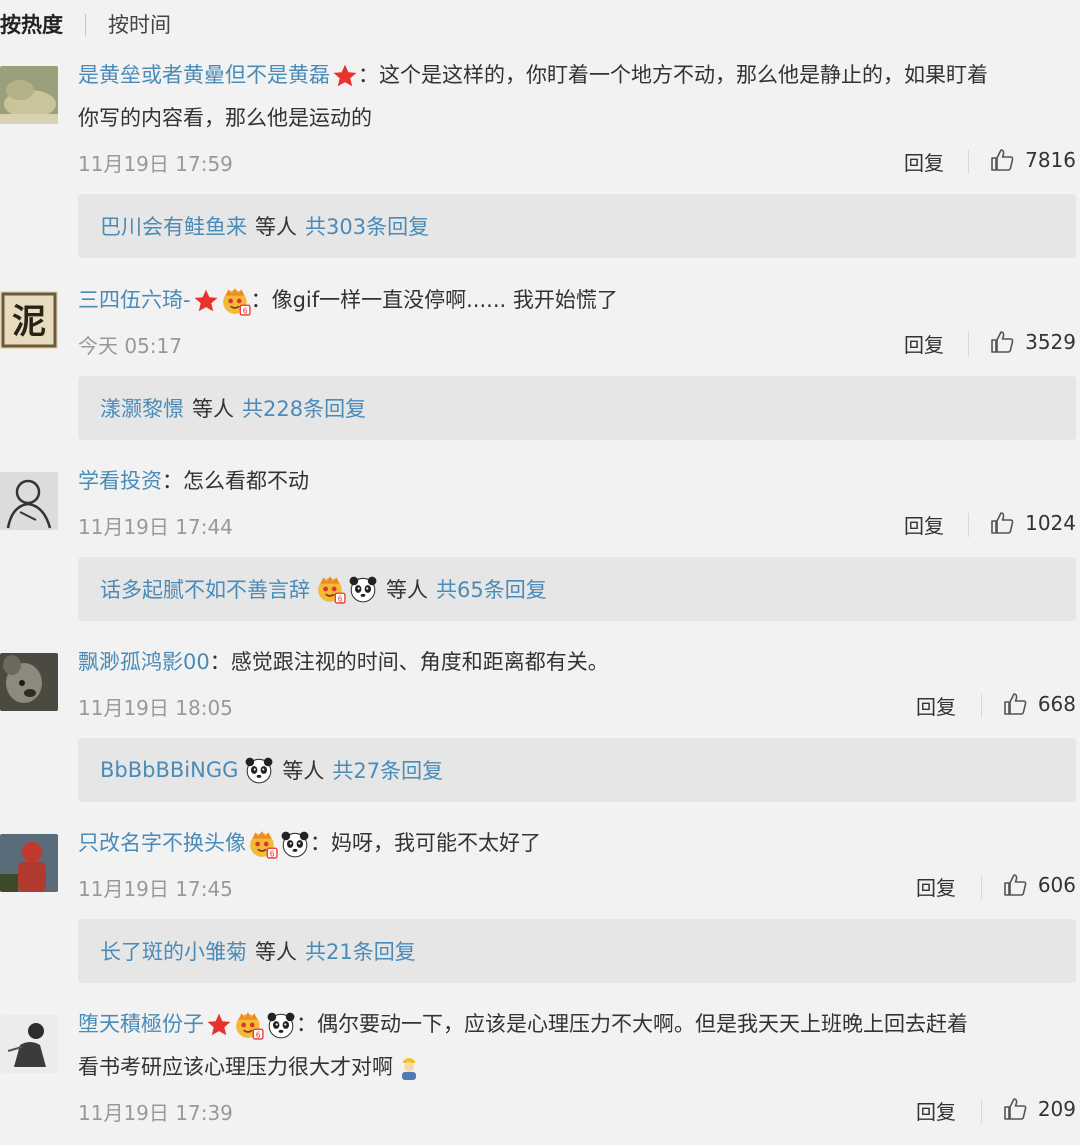 The image size is (1080, 1145). Describe the element at coordinates (235, 1067) in the screenshot. I see `comment-text-continued: 看书考研应该心理压力很大才对啊` at that location.